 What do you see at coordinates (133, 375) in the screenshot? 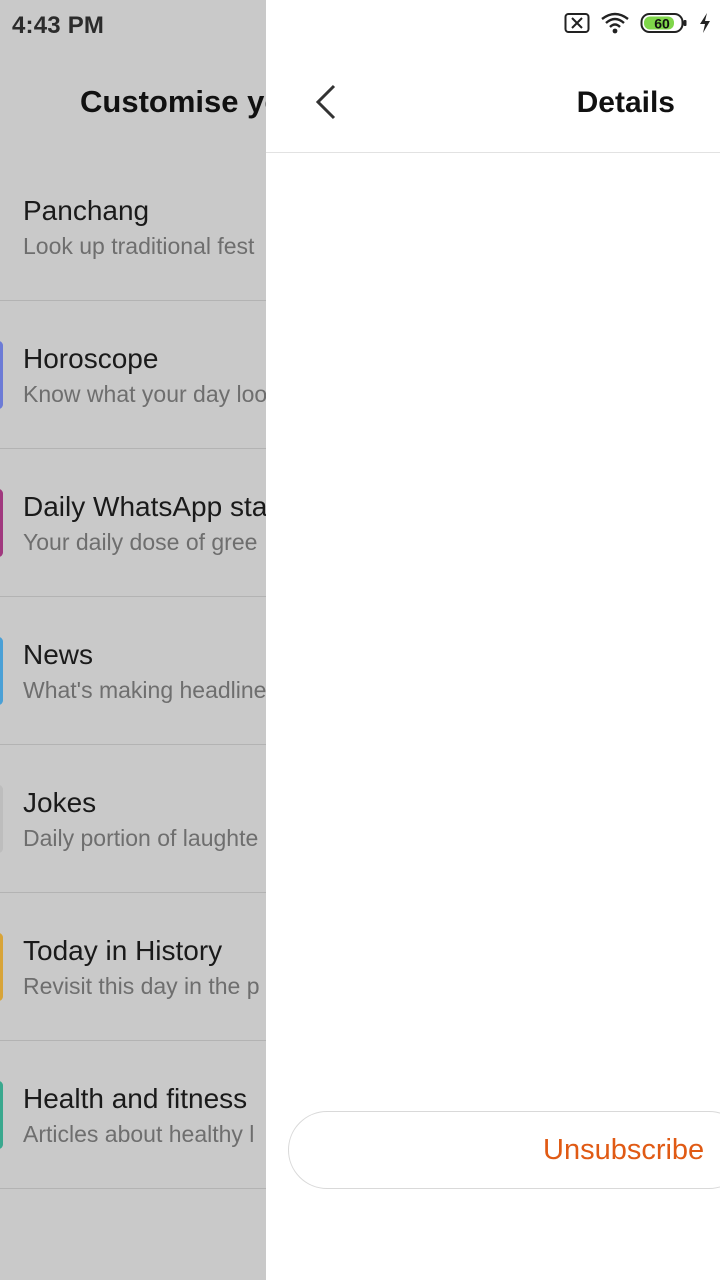
I see `list-item-horoscope: Horoscope Know what your day loo` at bounding box center [133, 375].